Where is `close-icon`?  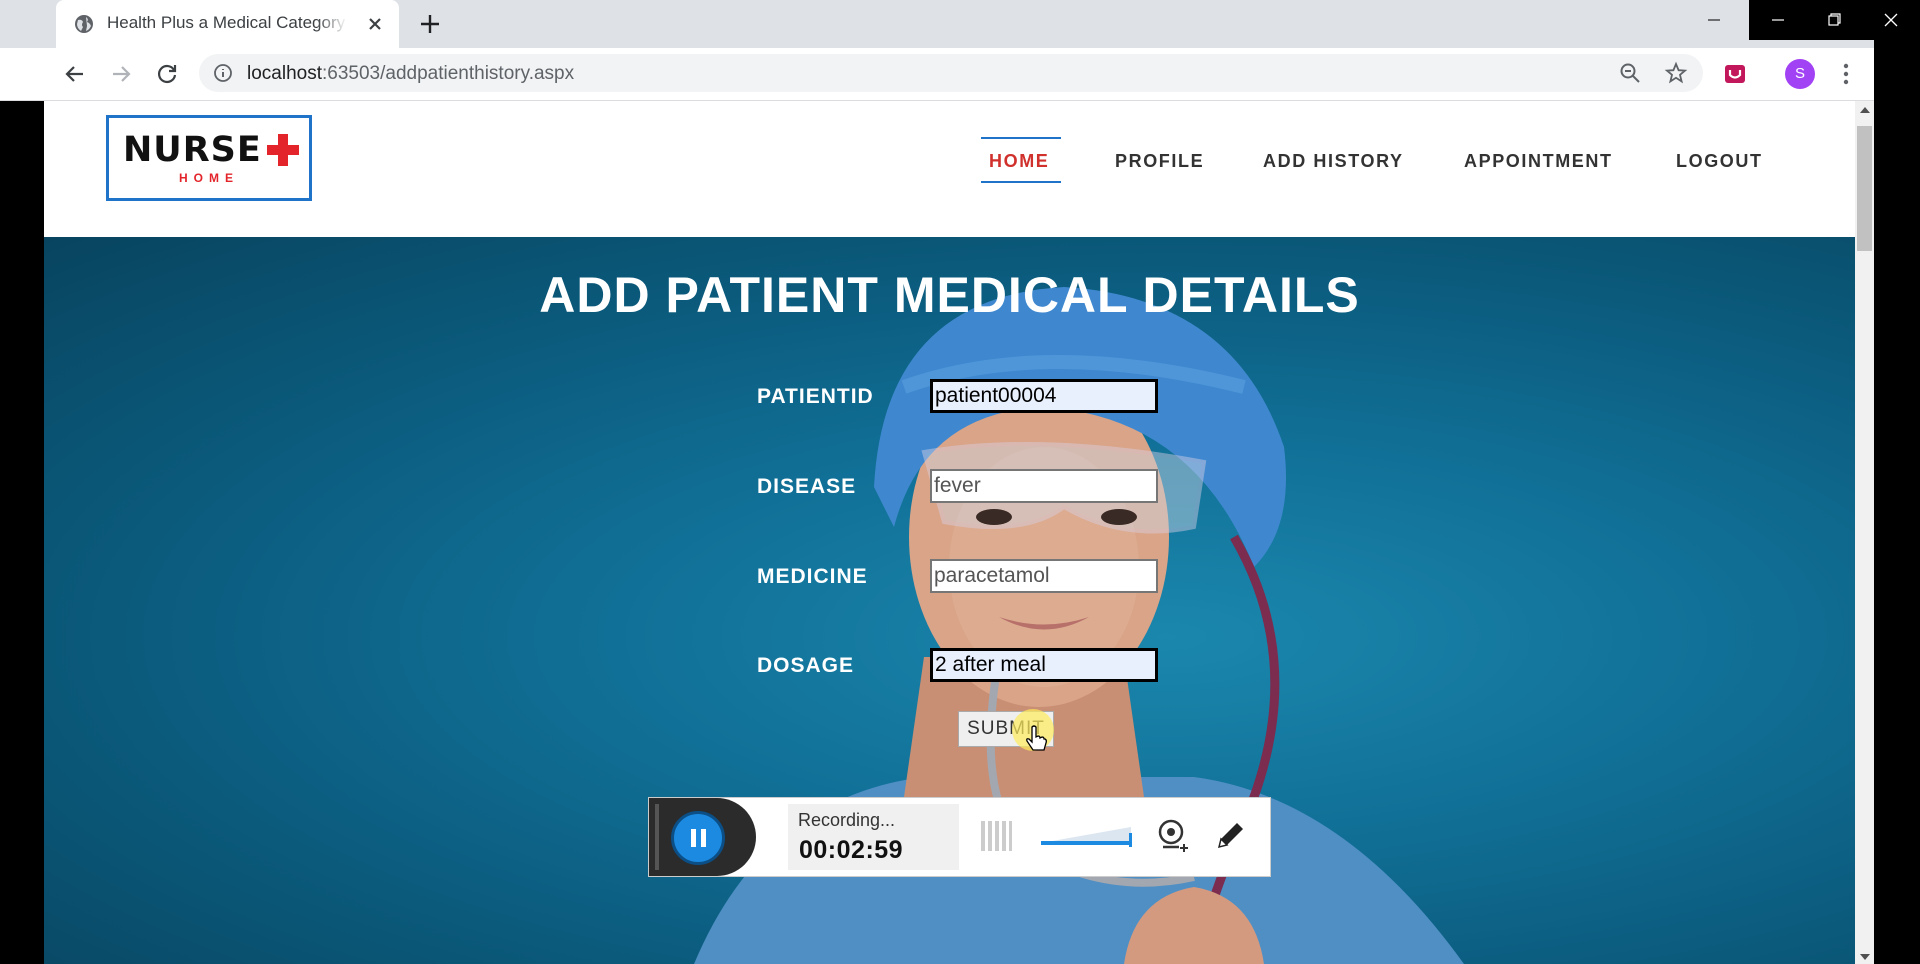
close-icon is located at coordinates (375, 24).